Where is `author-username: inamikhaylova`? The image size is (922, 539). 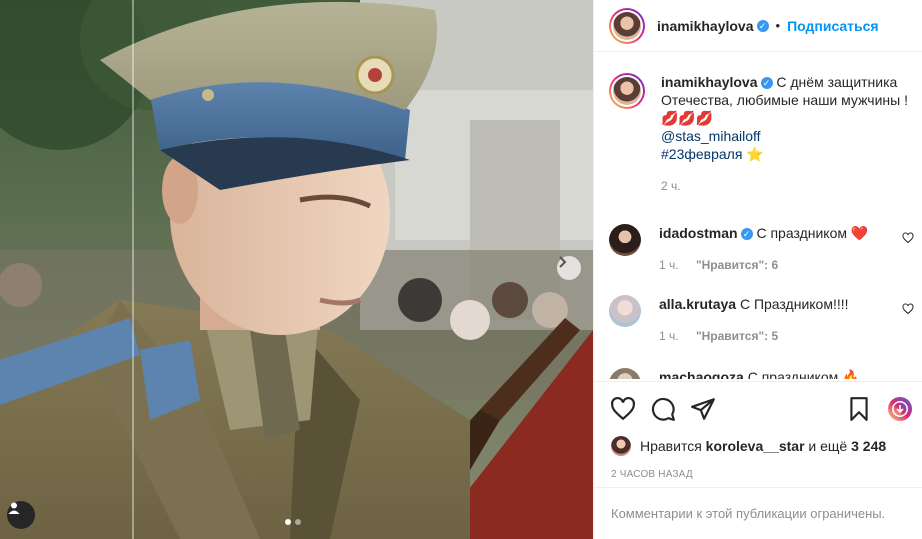
author-username: inamikhaylova is located at coordinates (705, 26).